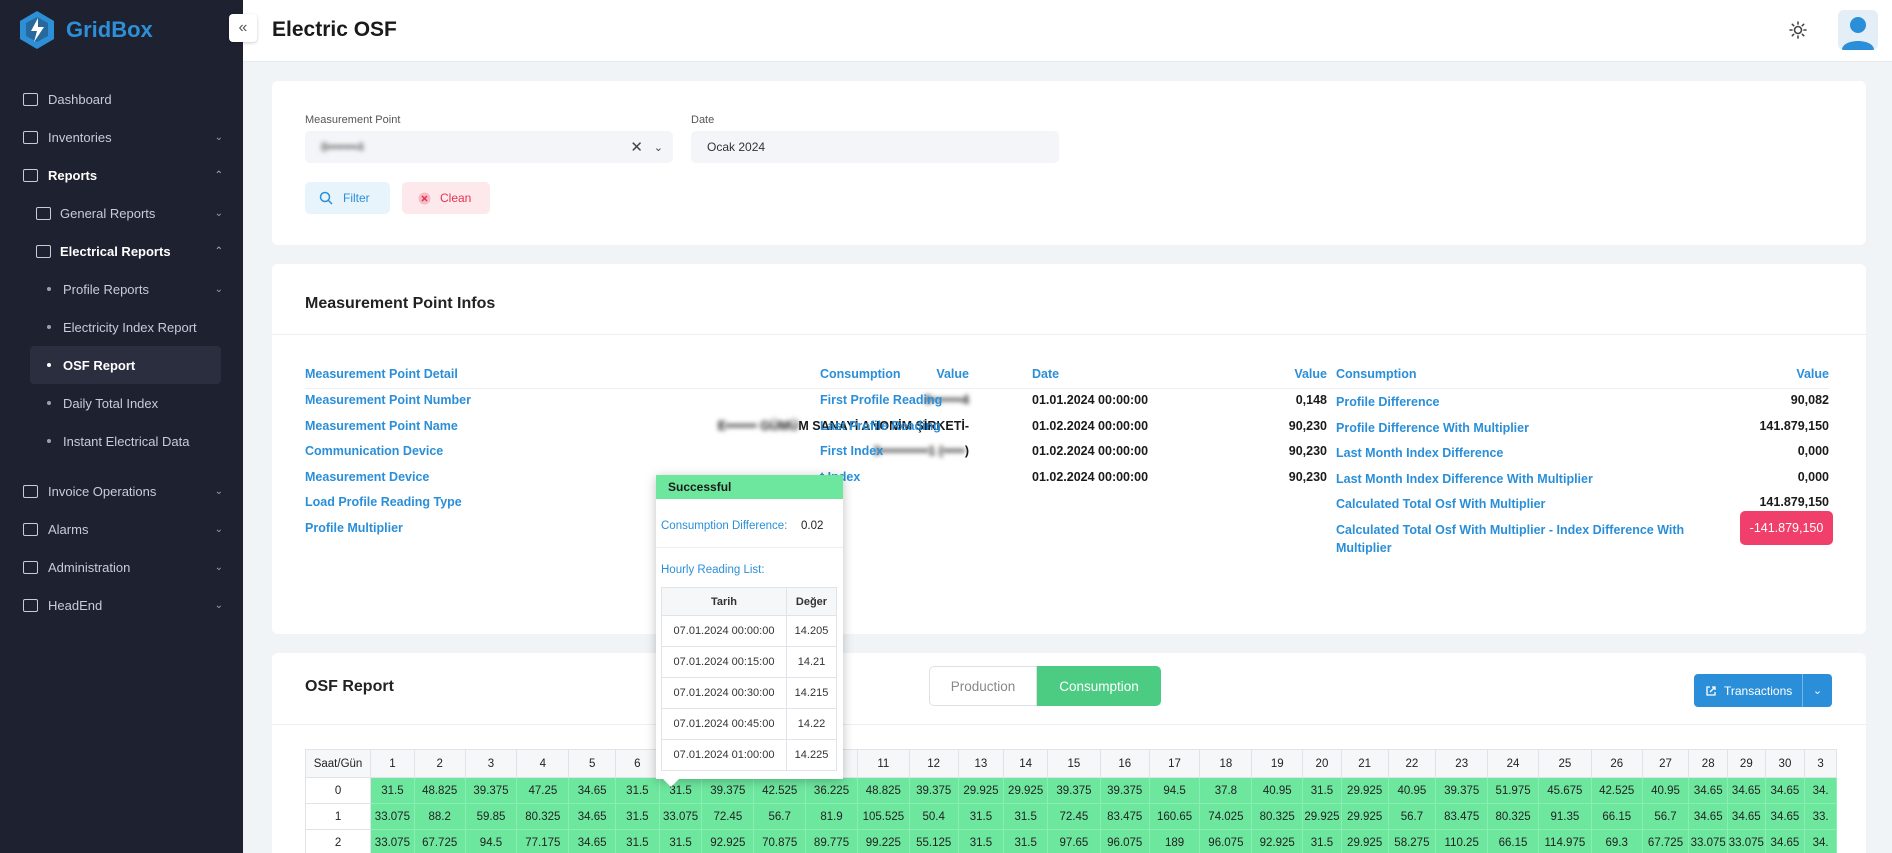 This screenshot has height=853, width=1892. What do you see at coordinates (831, 841) in the screenshot?
I see `osf-value-cell: 89.775` at bounding box center [831, 841].